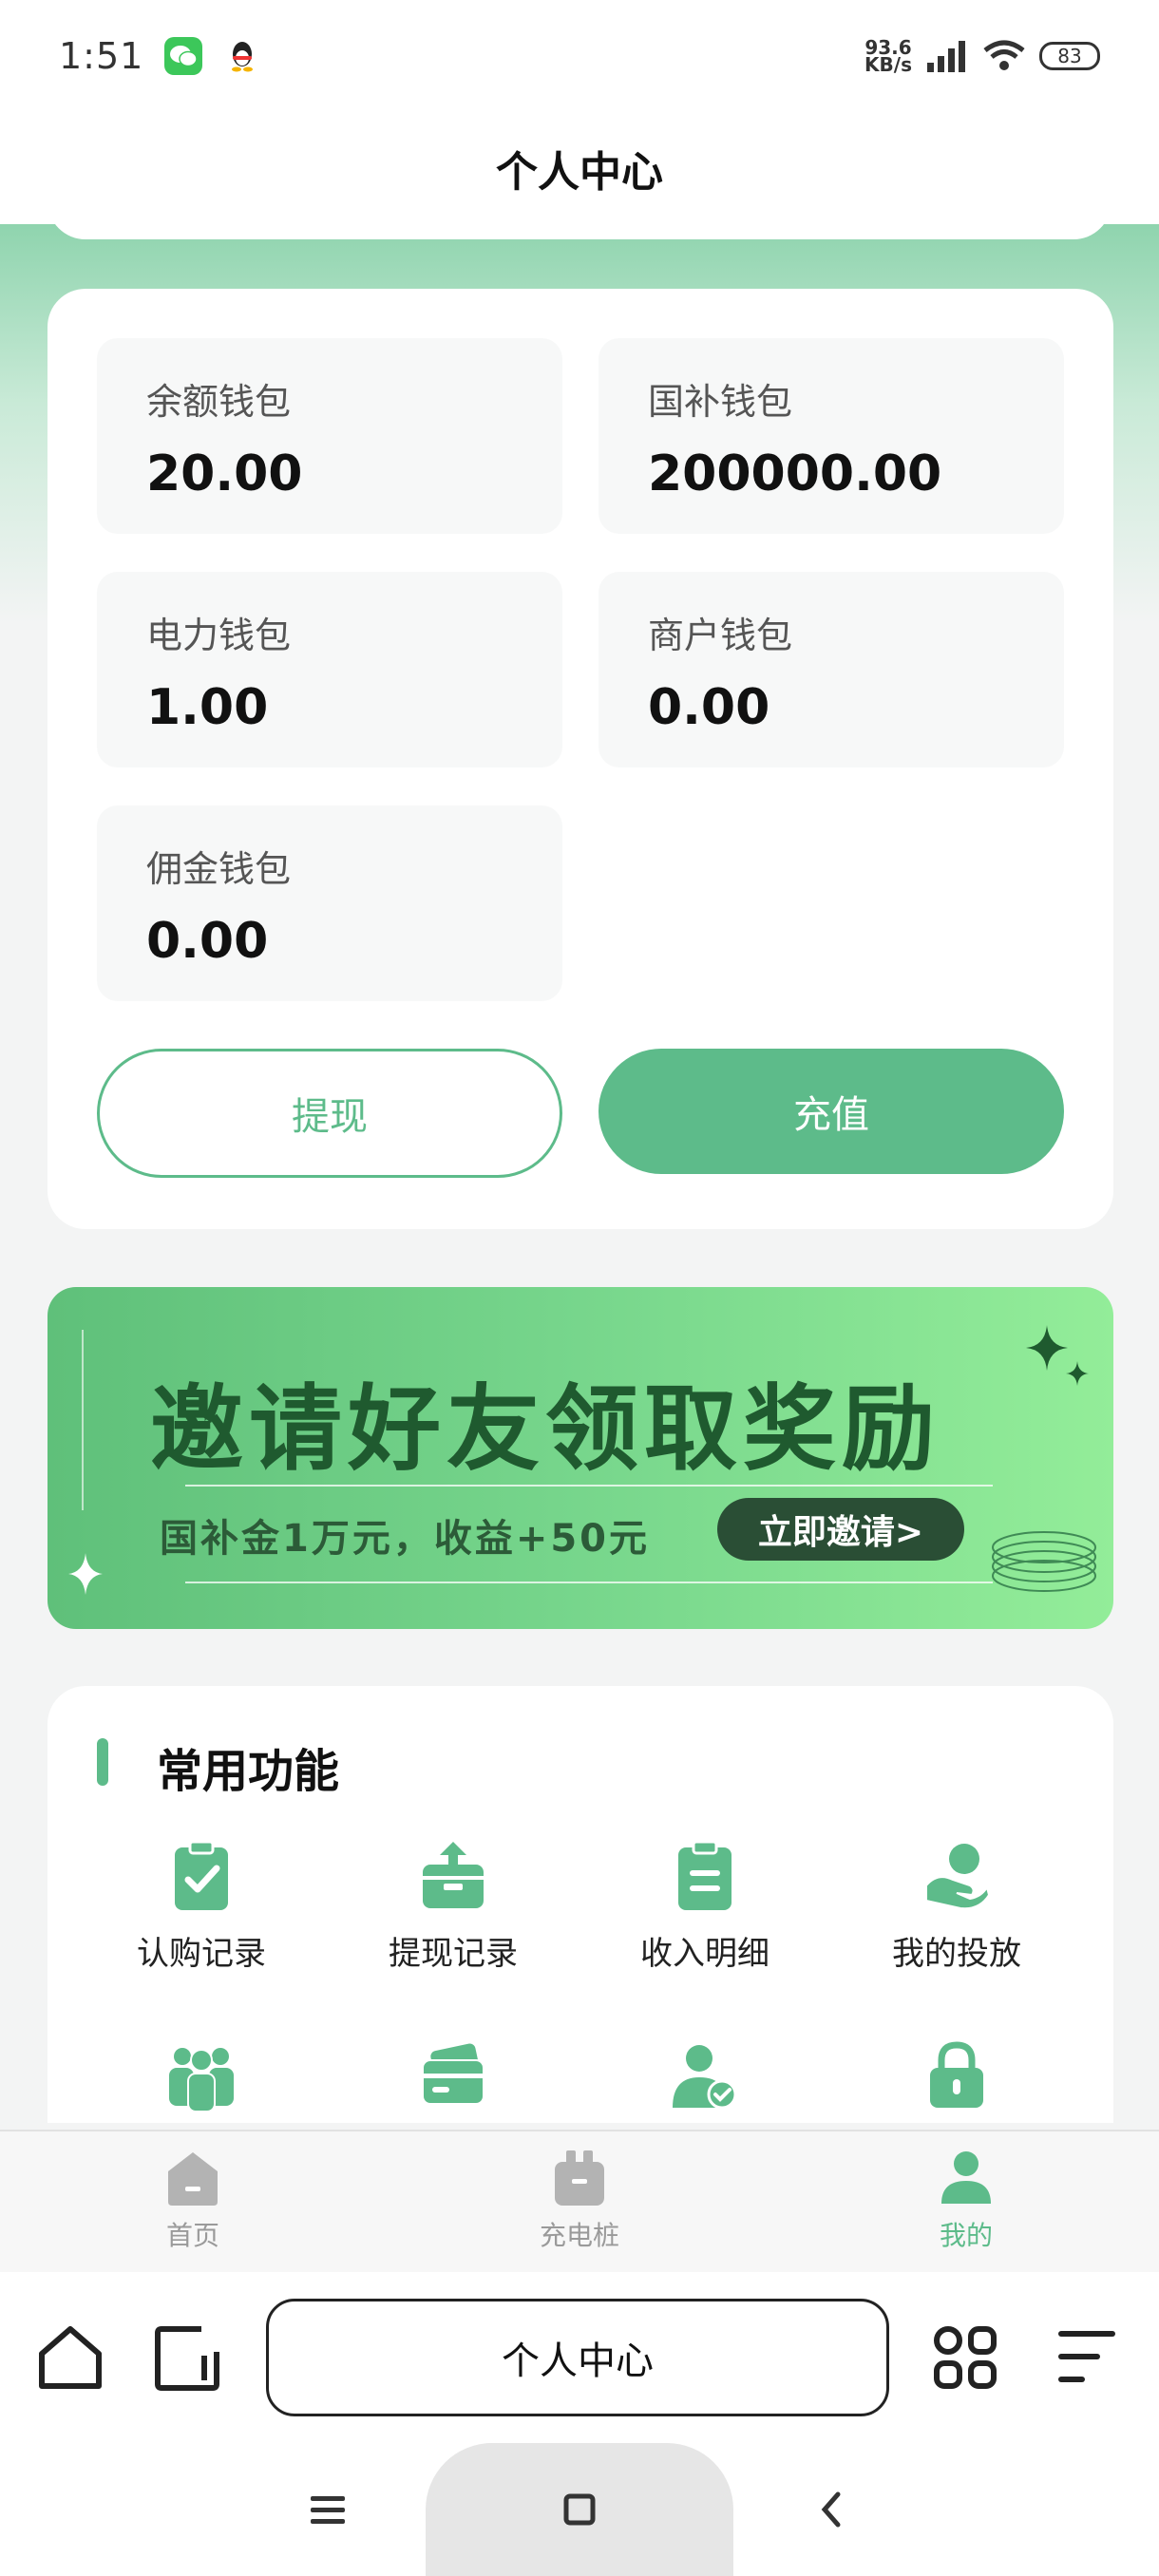 This screenshot has height=2576, width=1159. What do you see at coordinates (579, 2178) in the screenshot?
I see `charger-icon` at bounding box center [579, 2178].